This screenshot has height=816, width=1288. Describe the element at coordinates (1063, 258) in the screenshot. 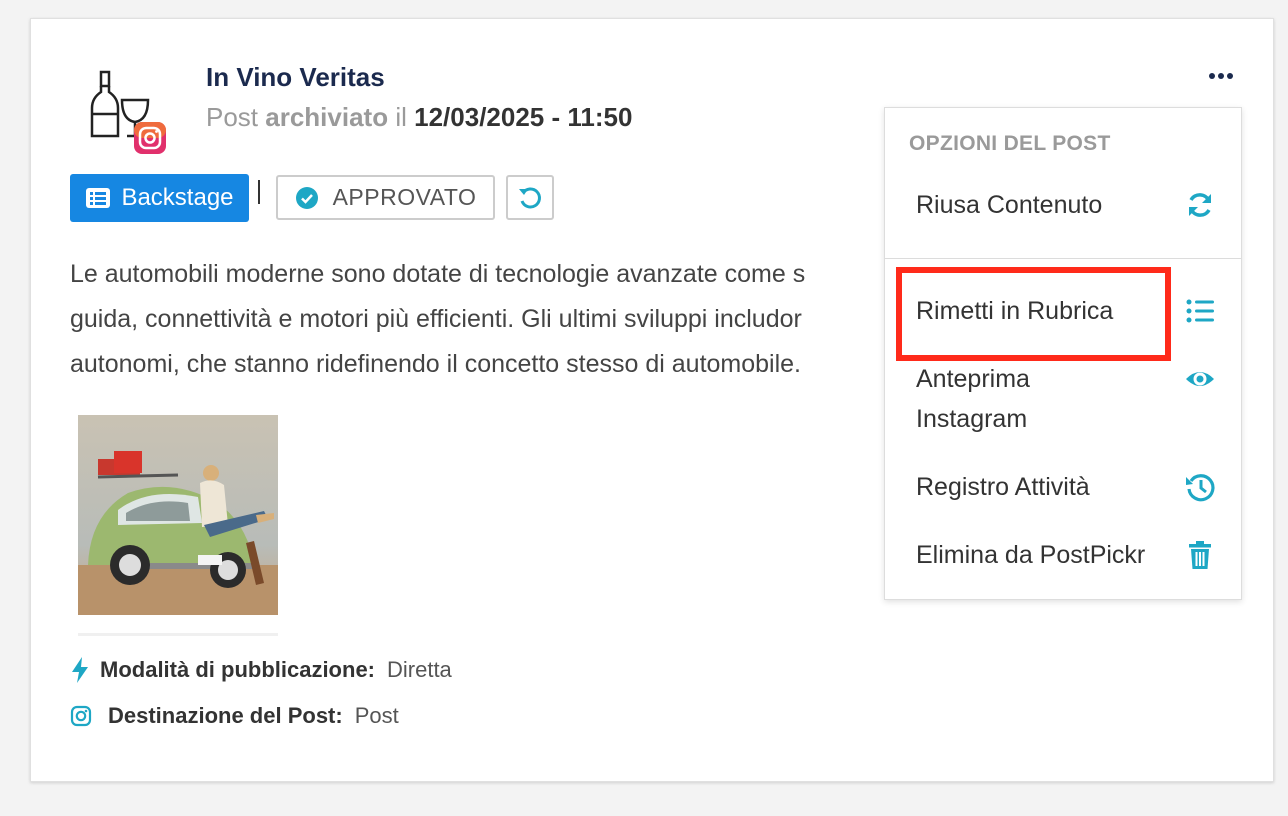

I see `menu-divider` at that location.